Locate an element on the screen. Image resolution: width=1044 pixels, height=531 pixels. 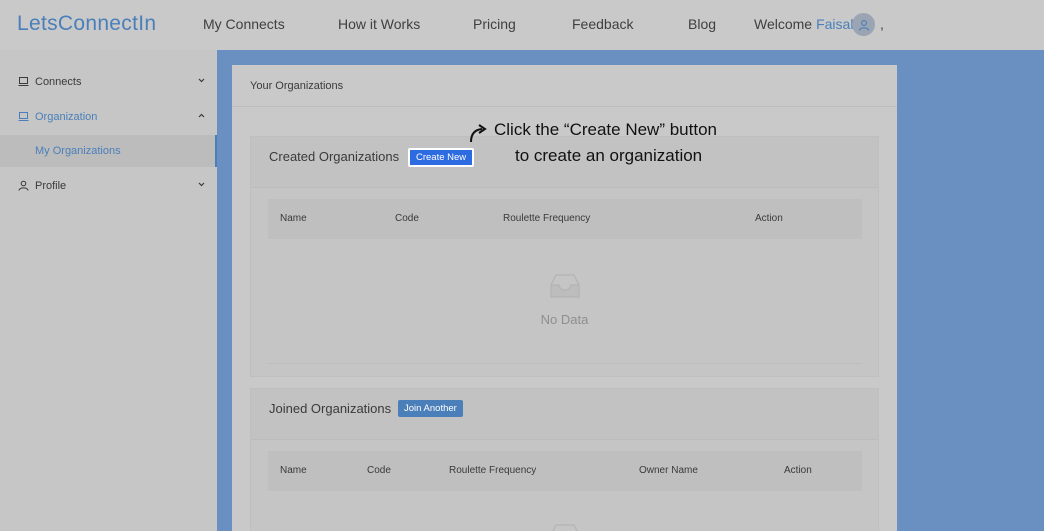
empty-state: No Data is located at coordinates (564, 299).